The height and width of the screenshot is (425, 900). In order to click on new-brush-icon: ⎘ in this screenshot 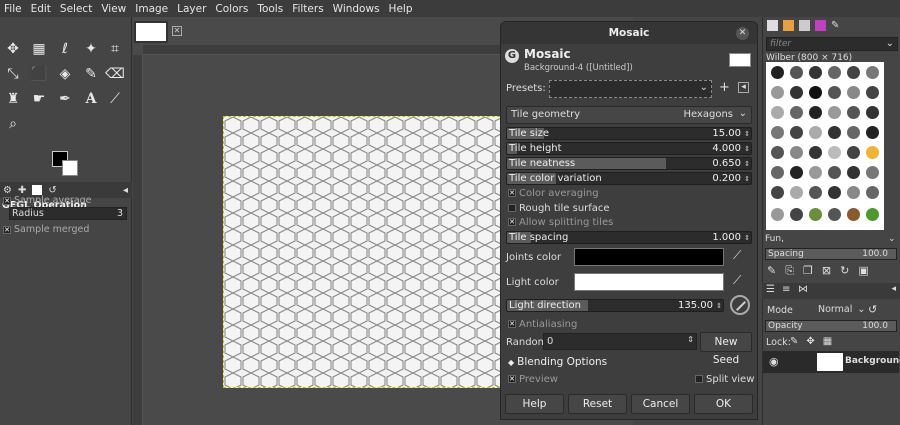, I will do `click(789, 271)`.